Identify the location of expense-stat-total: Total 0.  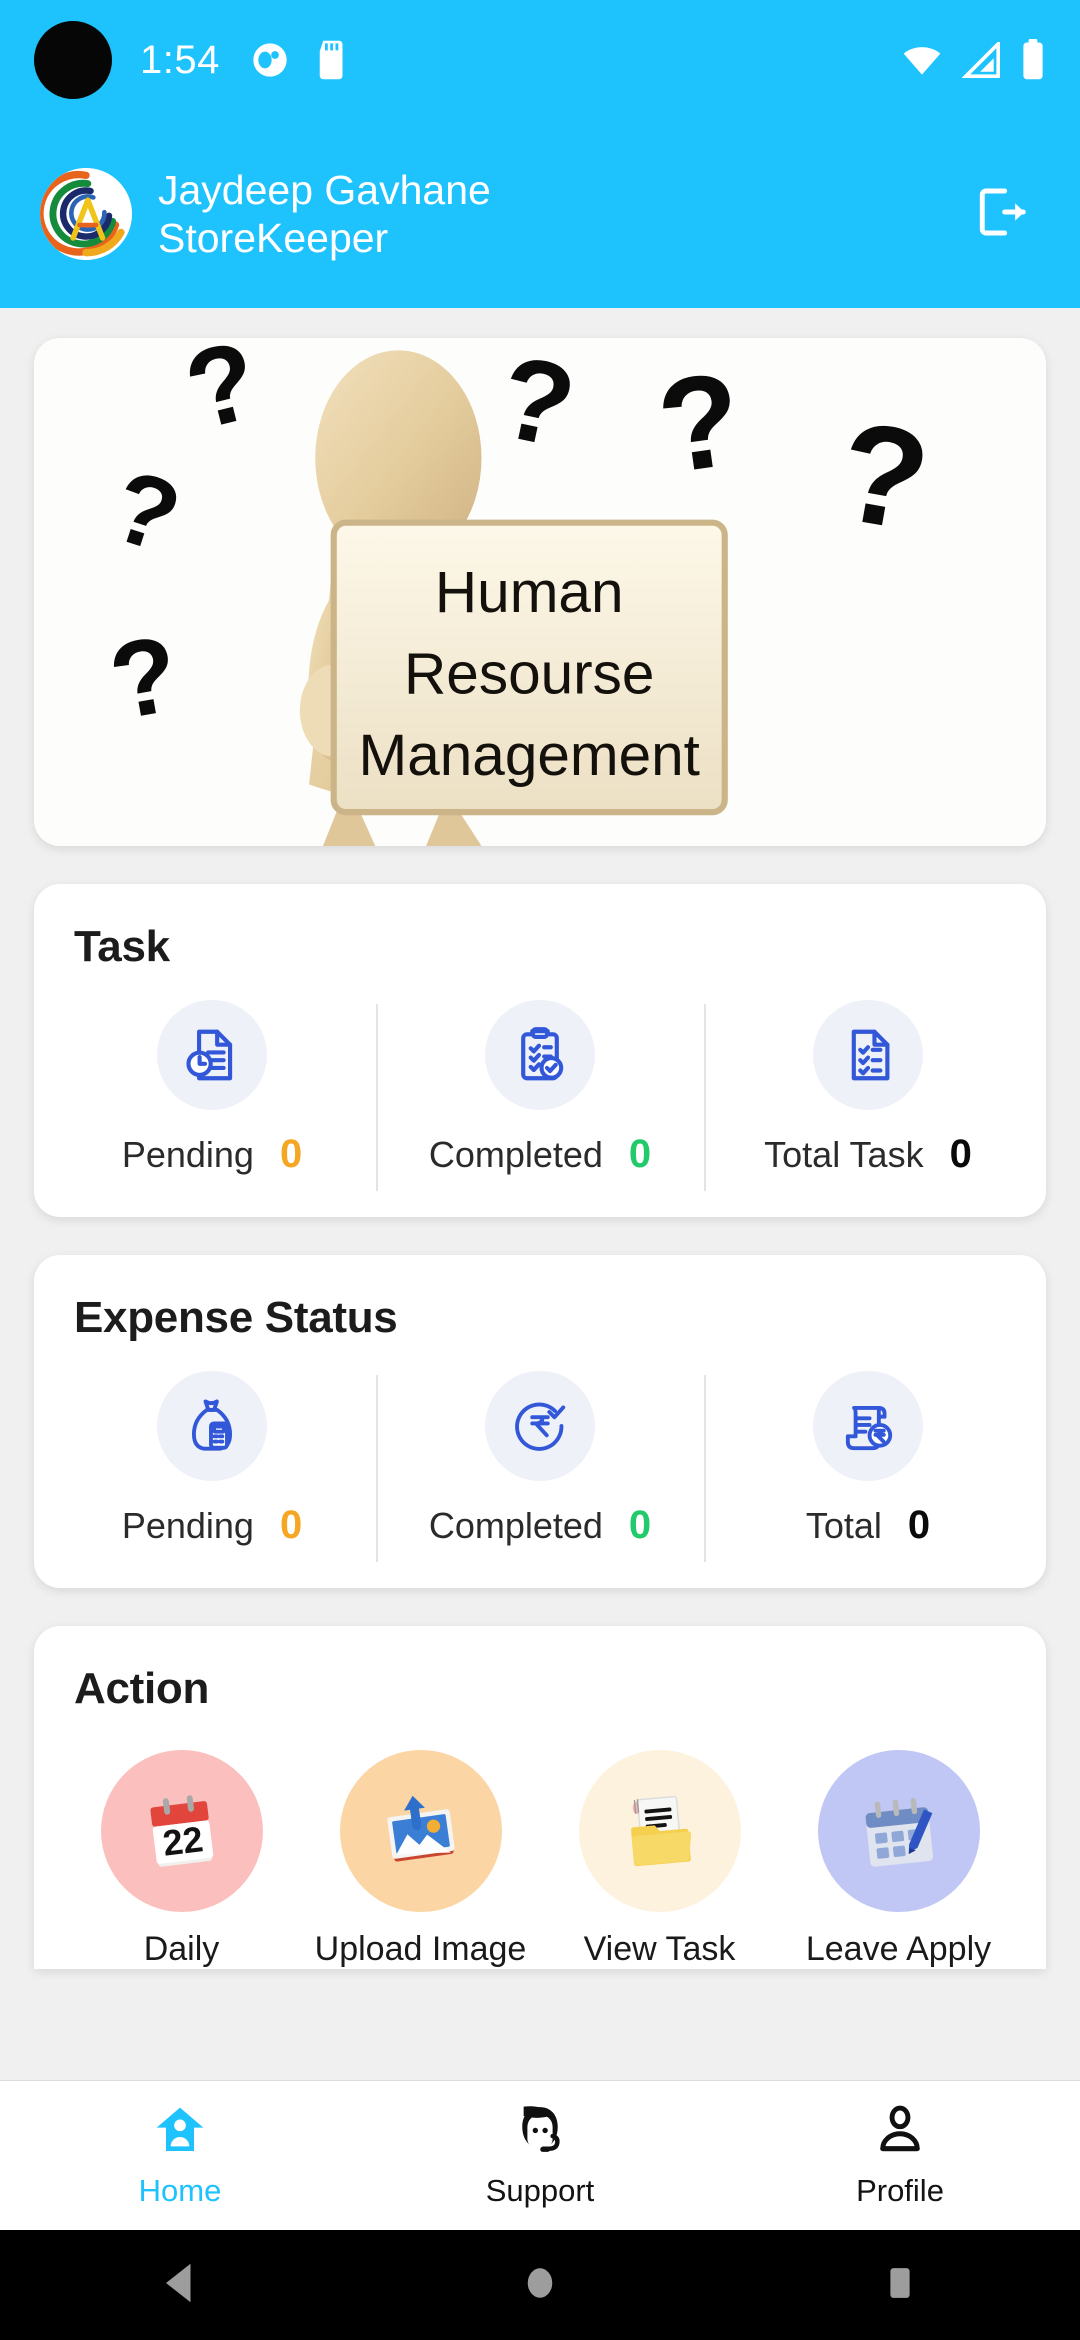
(868, 1466).